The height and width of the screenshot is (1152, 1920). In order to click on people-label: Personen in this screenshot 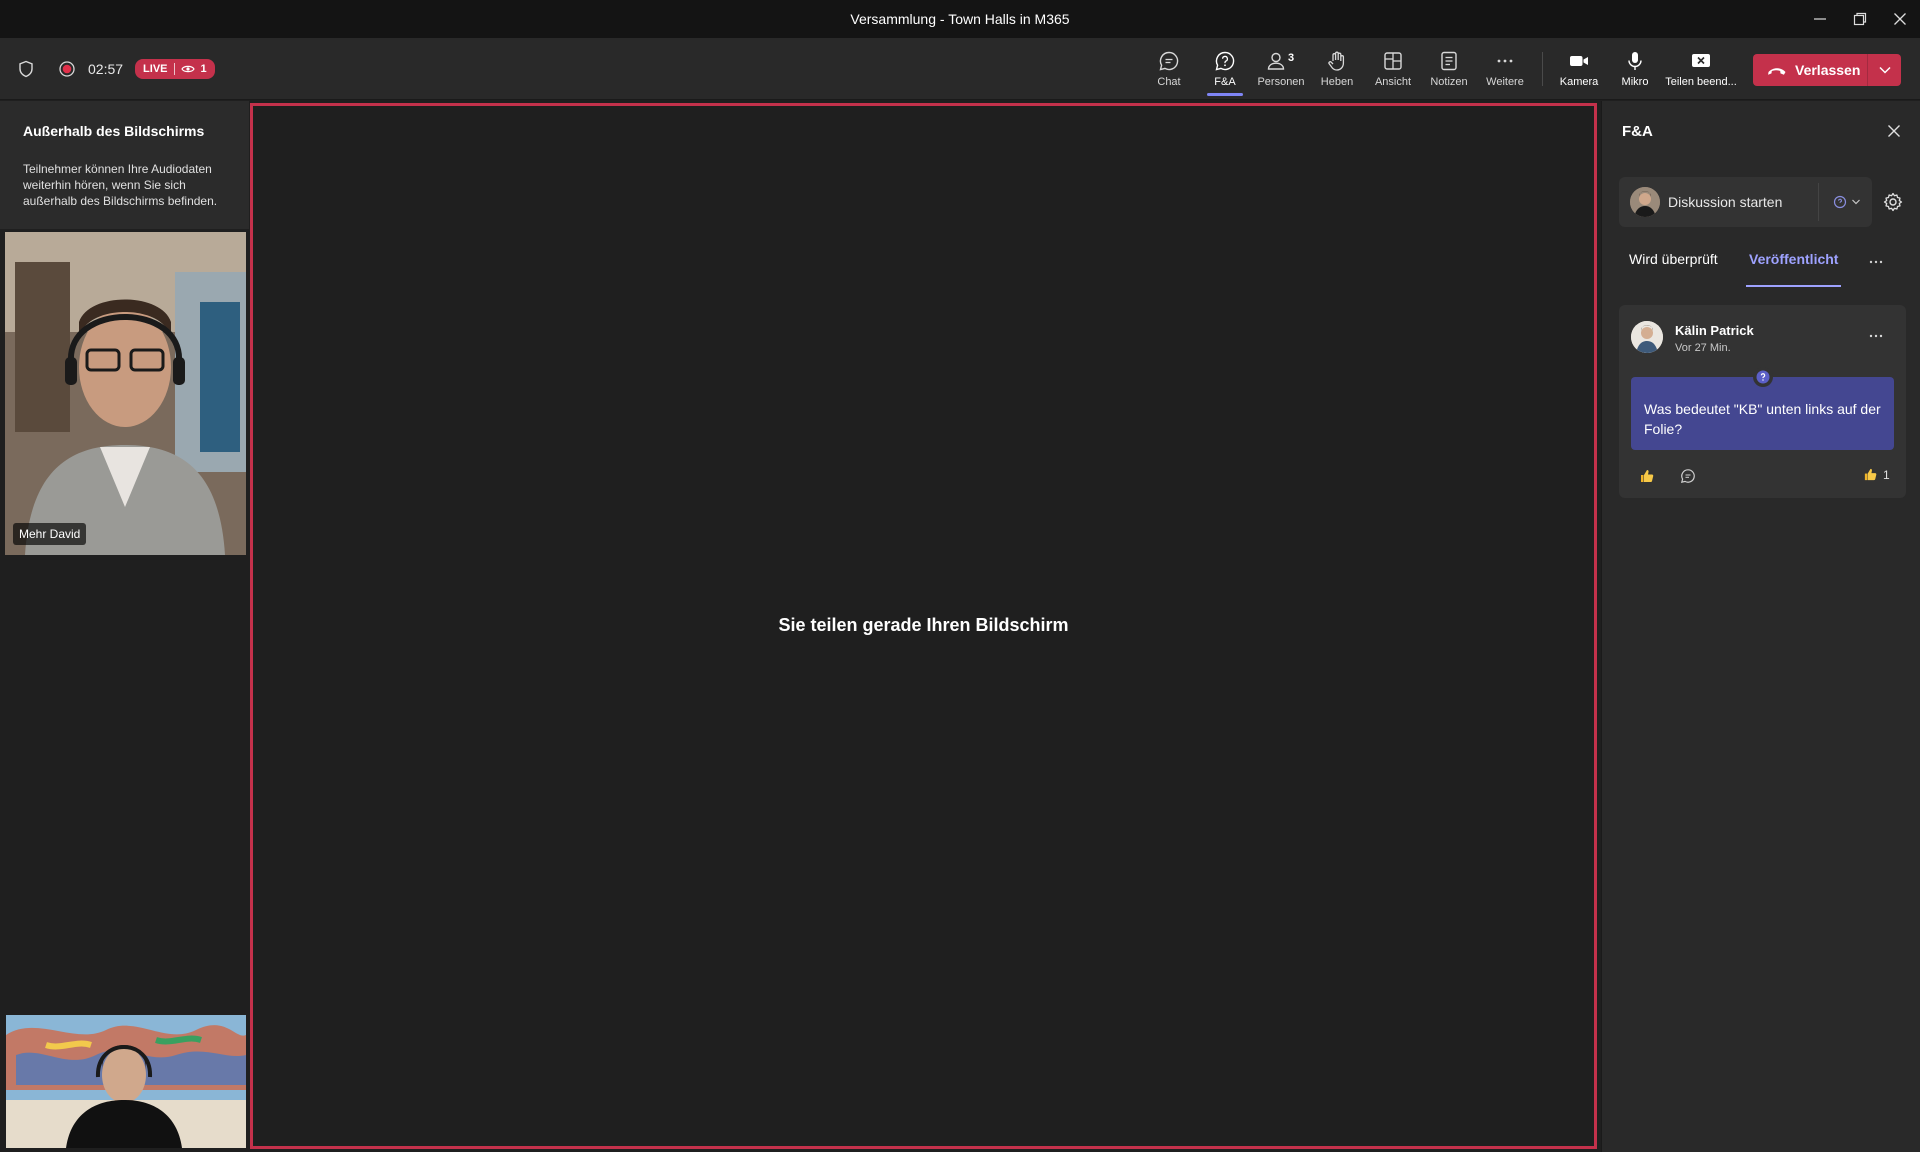, I will do `click(1281, 82)`.